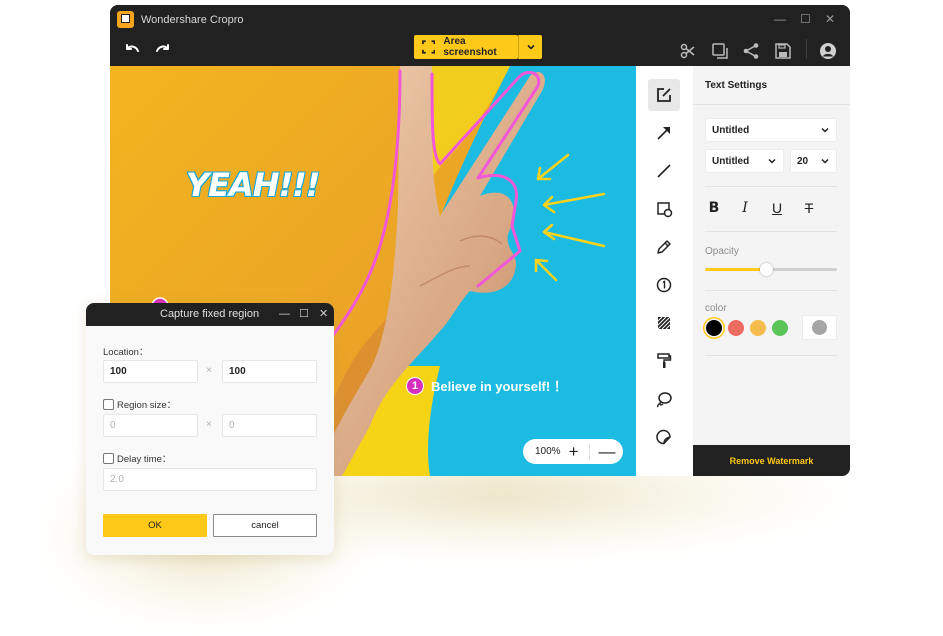 The width and height of the screenshot is (943, 636). Describe the element at coordinates (192, 20) in the screenshot. I see `app-title: Wondershare Cropro` at that location.